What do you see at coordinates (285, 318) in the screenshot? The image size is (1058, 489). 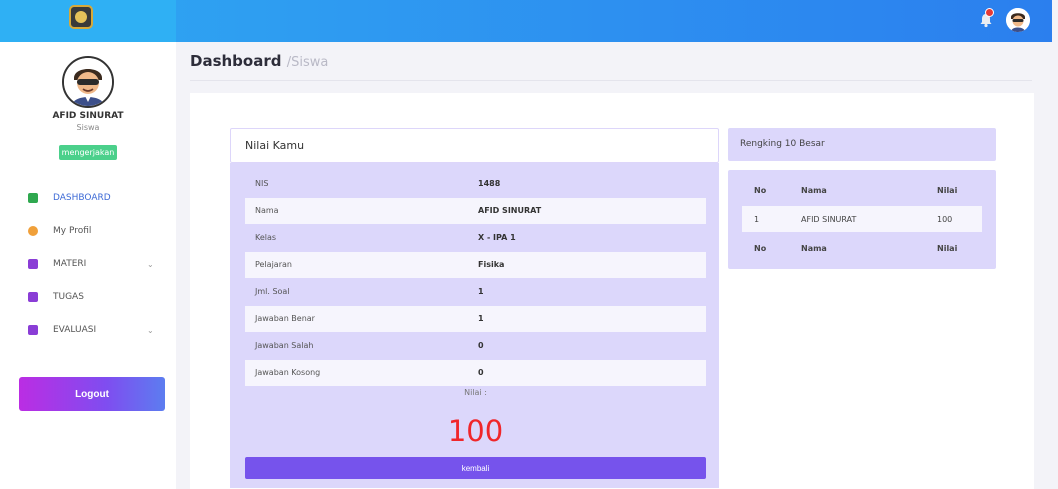 I see `row-label: Jawaban Benar` at bounding box center [285, 318].